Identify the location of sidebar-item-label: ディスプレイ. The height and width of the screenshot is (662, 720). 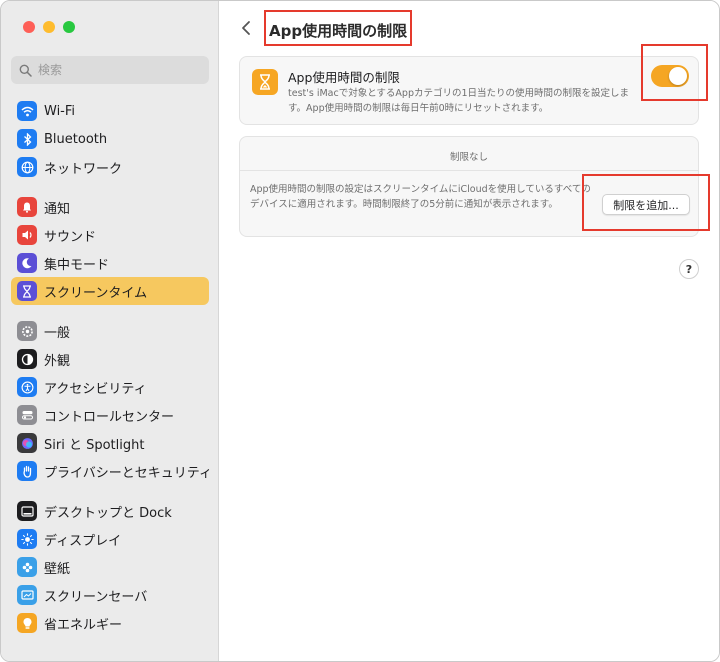
(83, 541).